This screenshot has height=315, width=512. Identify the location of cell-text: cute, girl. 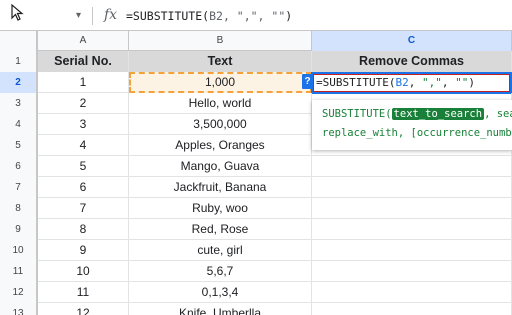
(220, 250).